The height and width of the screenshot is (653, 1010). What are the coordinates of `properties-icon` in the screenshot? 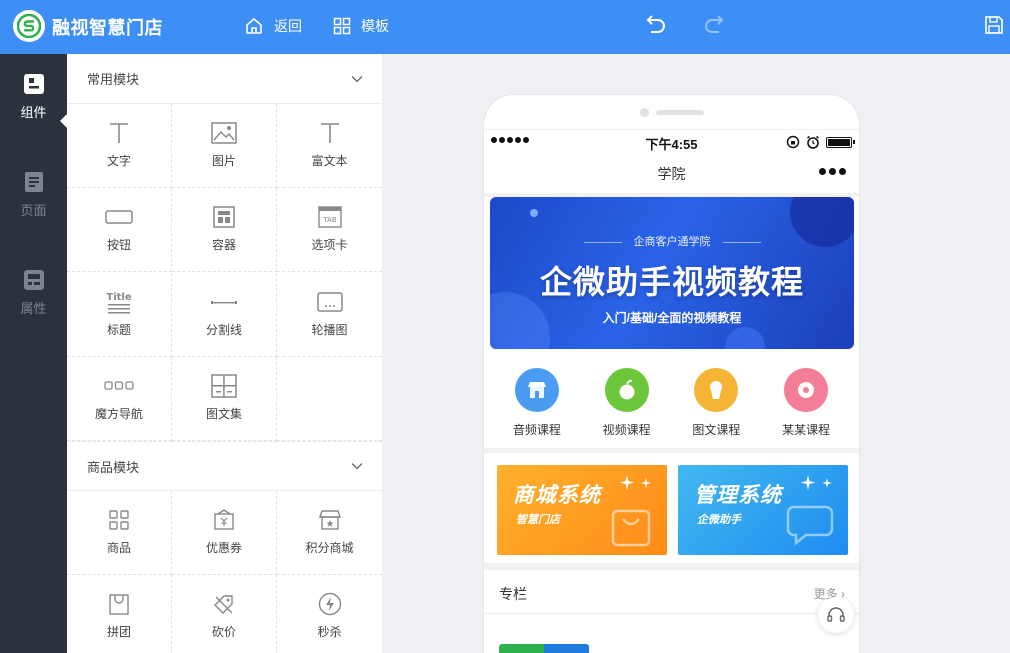 It's located at (33, 280).